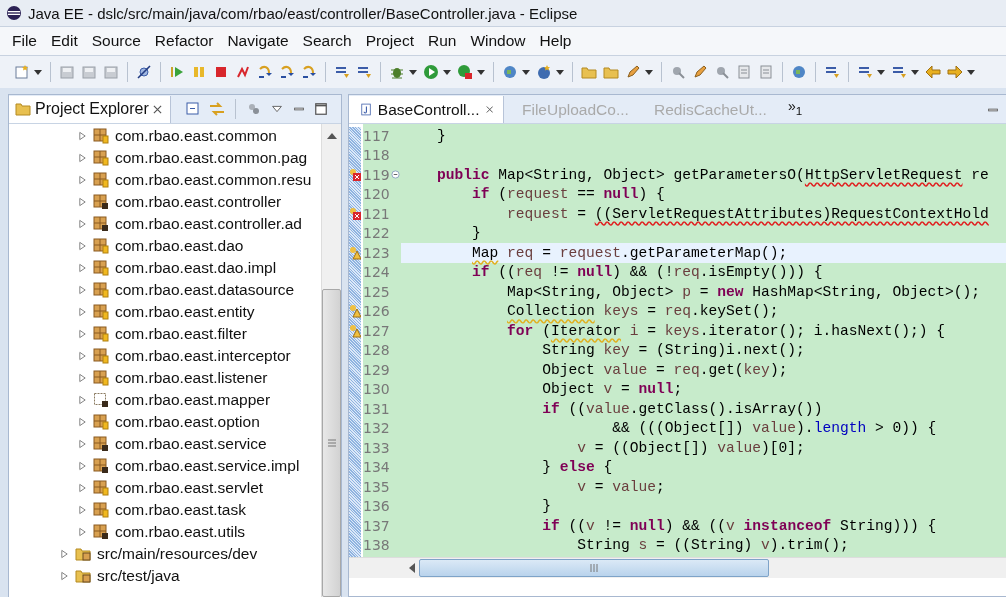  Describe the element at coordinates (111, 72) in the screenshot. I see `print-icon` at that location.